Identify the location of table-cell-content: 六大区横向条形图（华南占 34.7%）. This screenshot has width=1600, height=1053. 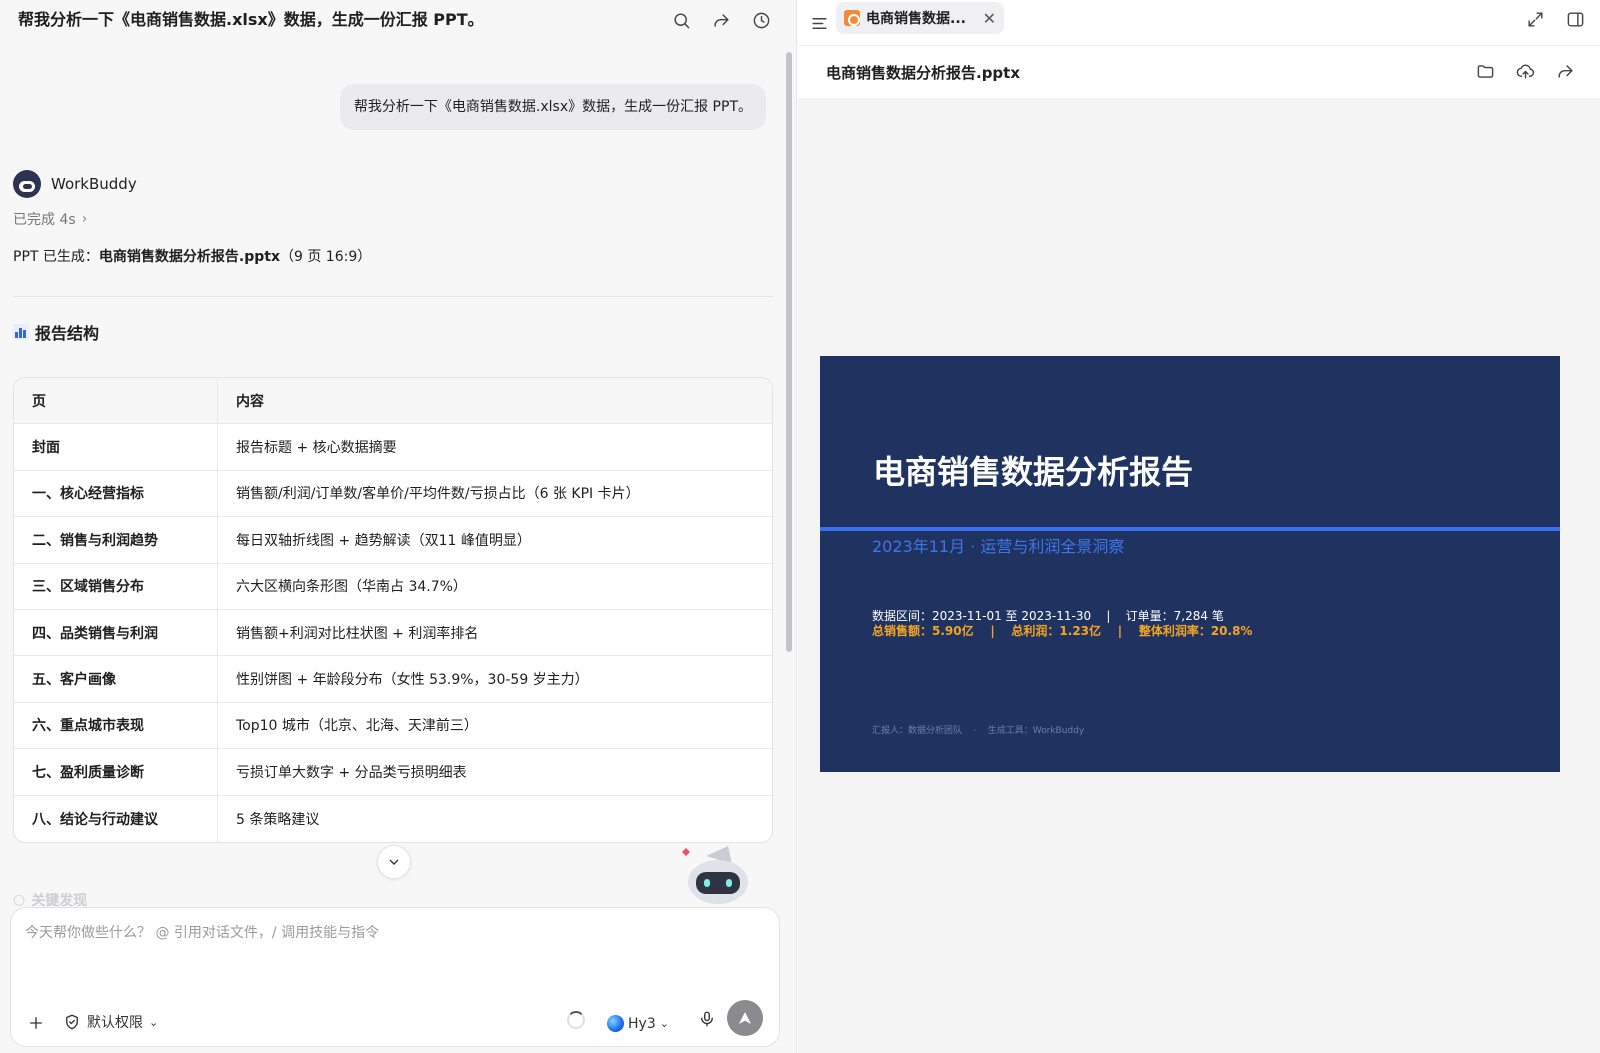
(351, 587).